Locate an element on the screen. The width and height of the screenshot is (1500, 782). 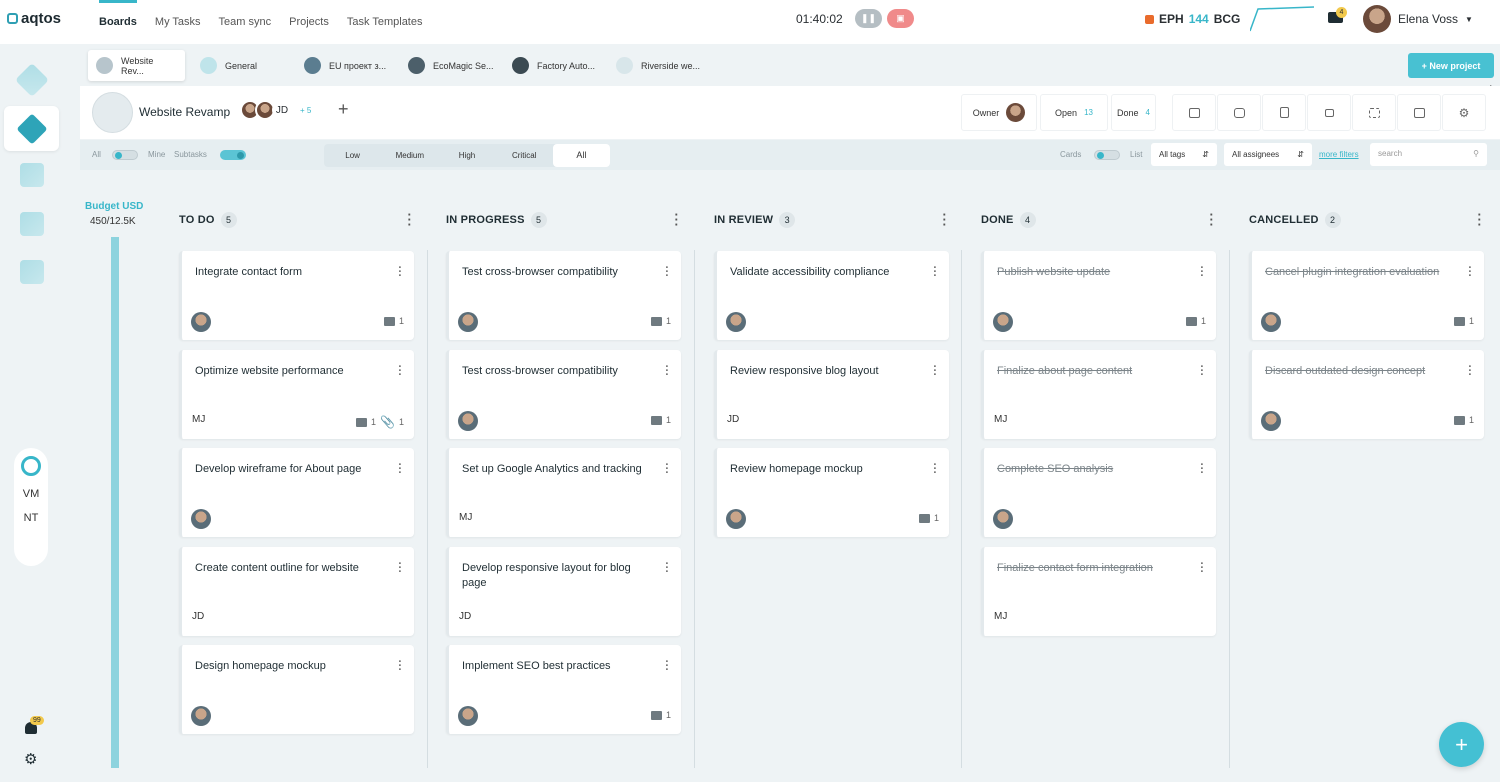
grid-icon is located at coordinates (32, 175).